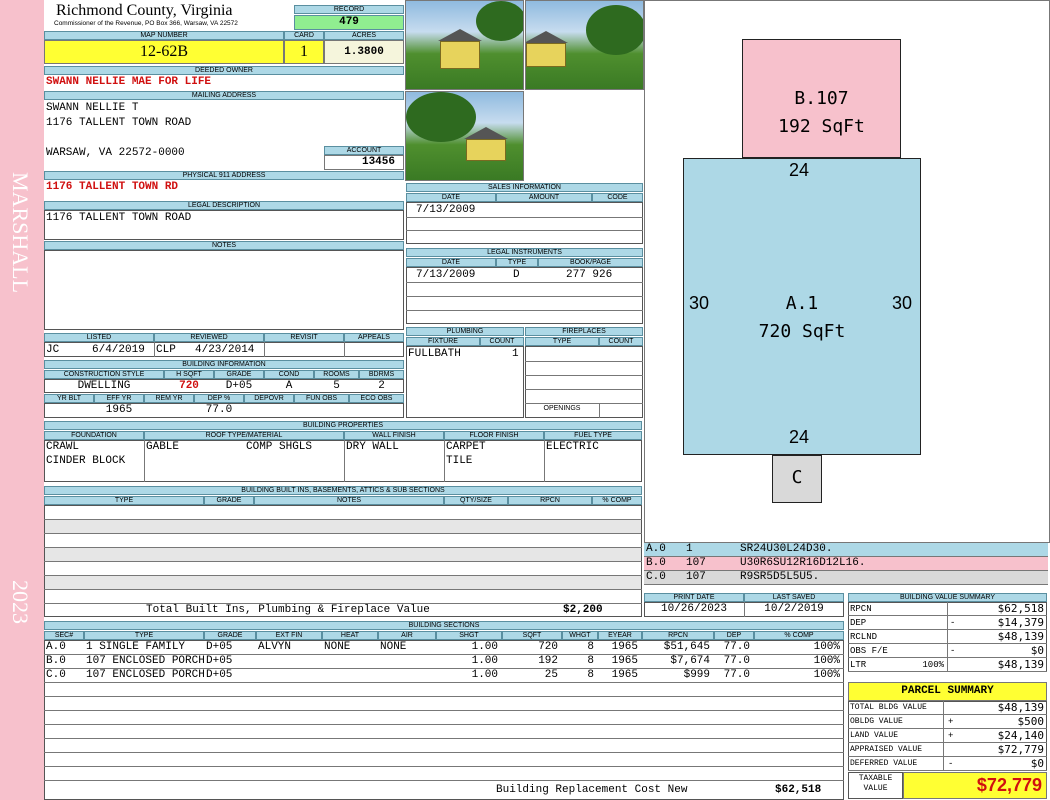  What do you see at coordinates (858, 623) in the screenshot?
I see `value-summary-label: DEP` at bounding box center [858, 623].